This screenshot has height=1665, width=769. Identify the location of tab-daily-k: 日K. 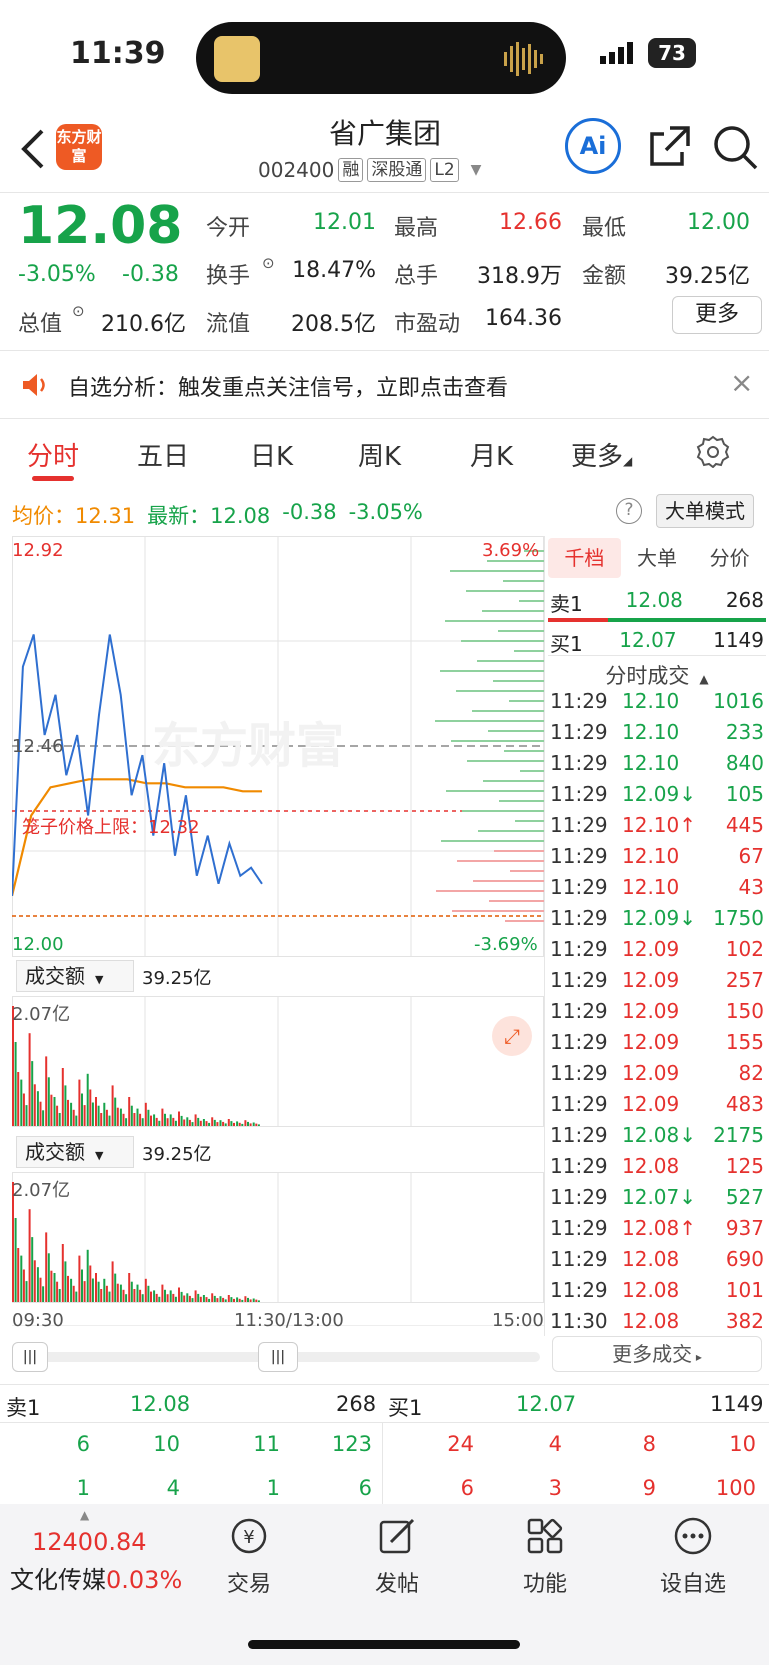
(271, 454).